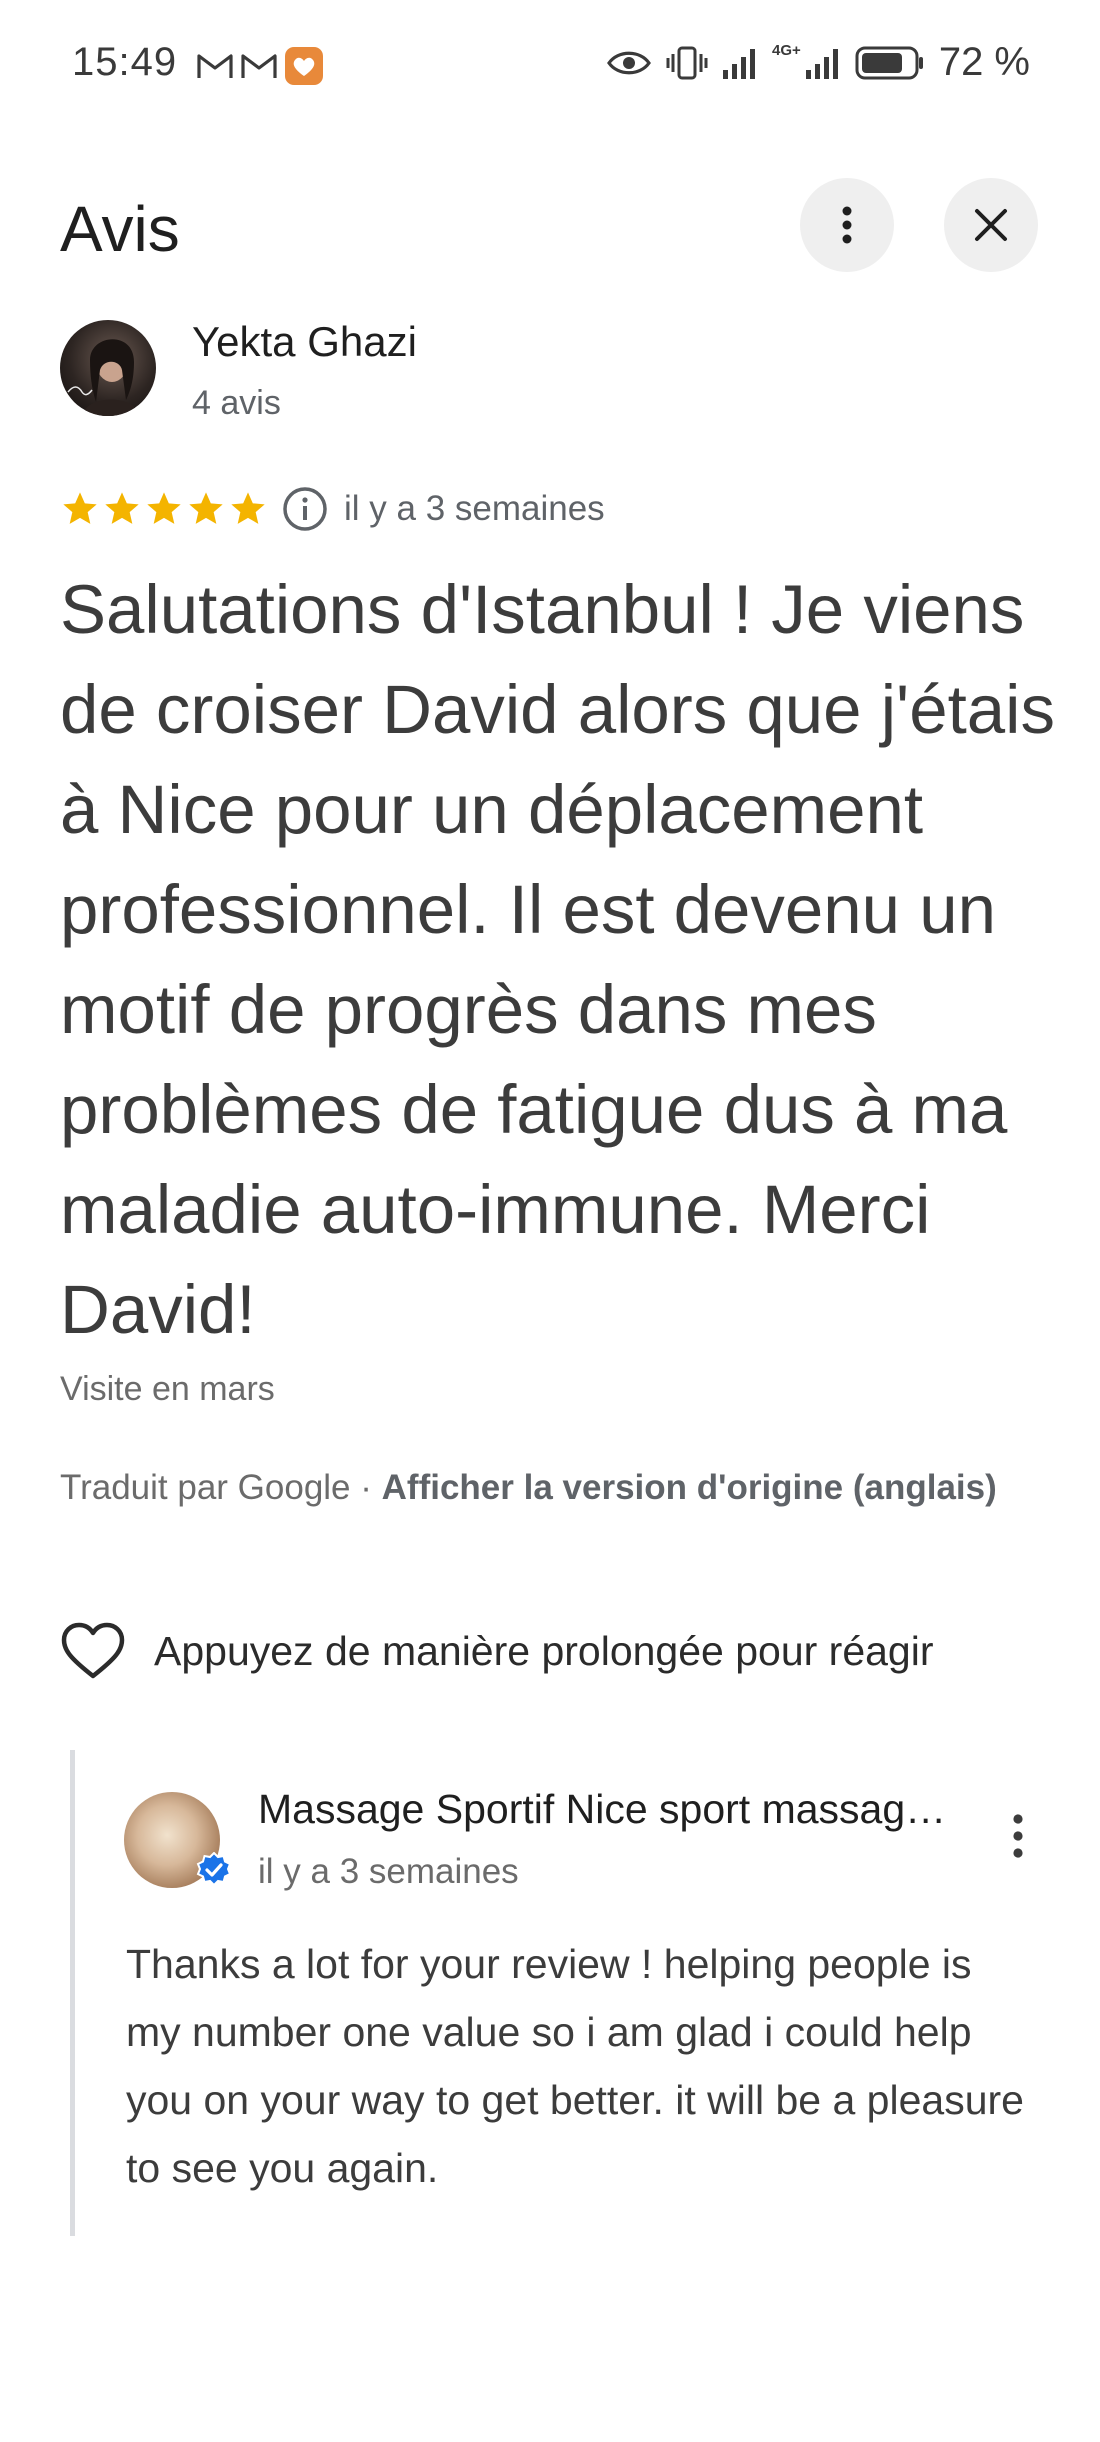  What do you see at coordinates (125, 62) in the screenshot?
I see `status-time: 15:49` at bounding box center [125, 62].